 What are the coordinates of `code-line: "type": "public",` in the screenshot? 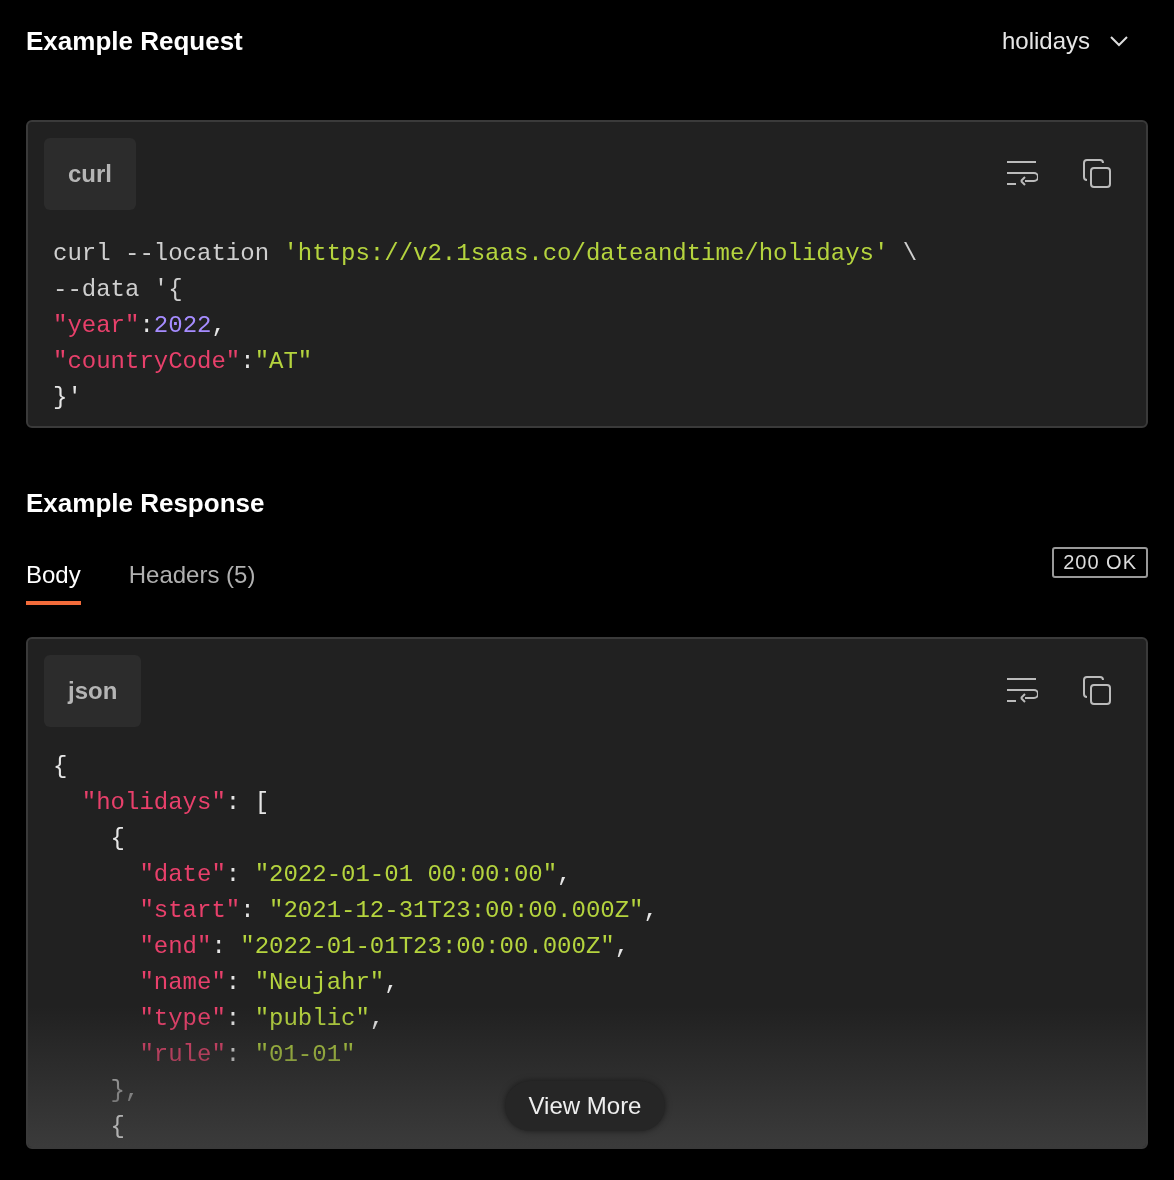 It's located at (261, 1019).